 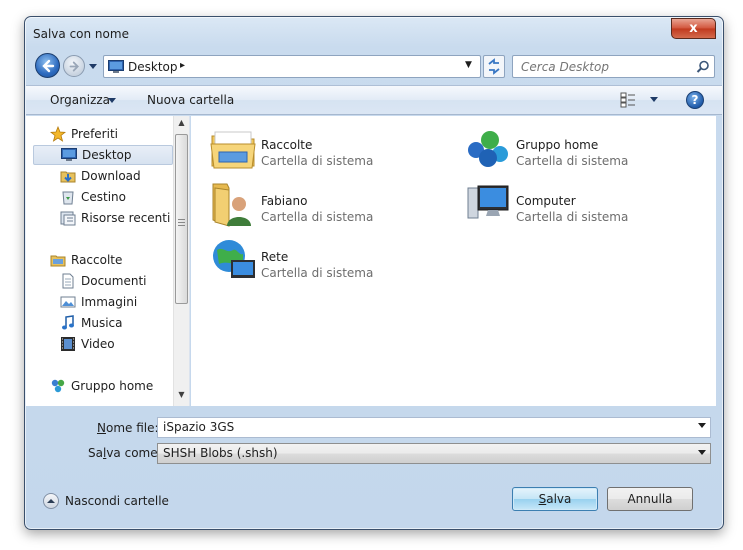 I want to click on item-name: Rete, so click(x=275, y=257).